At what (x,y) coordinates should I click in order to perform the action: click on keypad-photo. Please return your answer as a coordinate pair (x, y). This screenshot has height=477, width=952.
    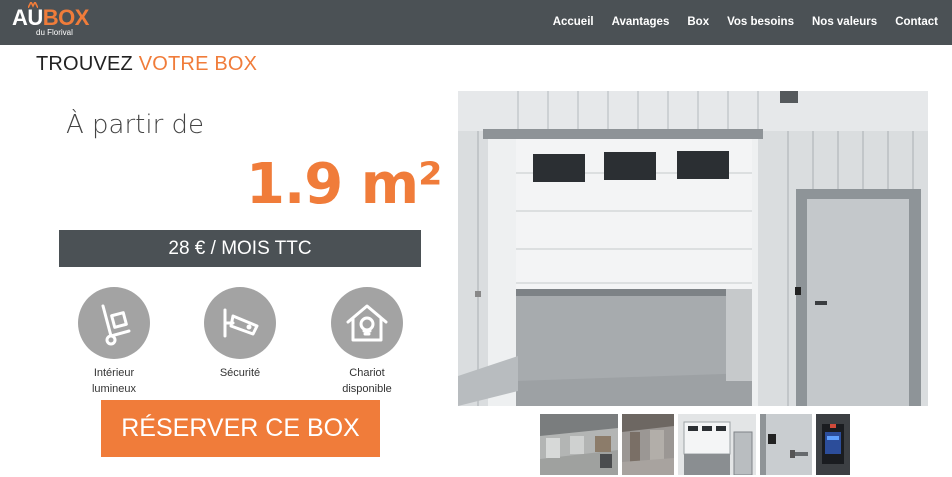
    Looking at the image, I should click on (833, 444).